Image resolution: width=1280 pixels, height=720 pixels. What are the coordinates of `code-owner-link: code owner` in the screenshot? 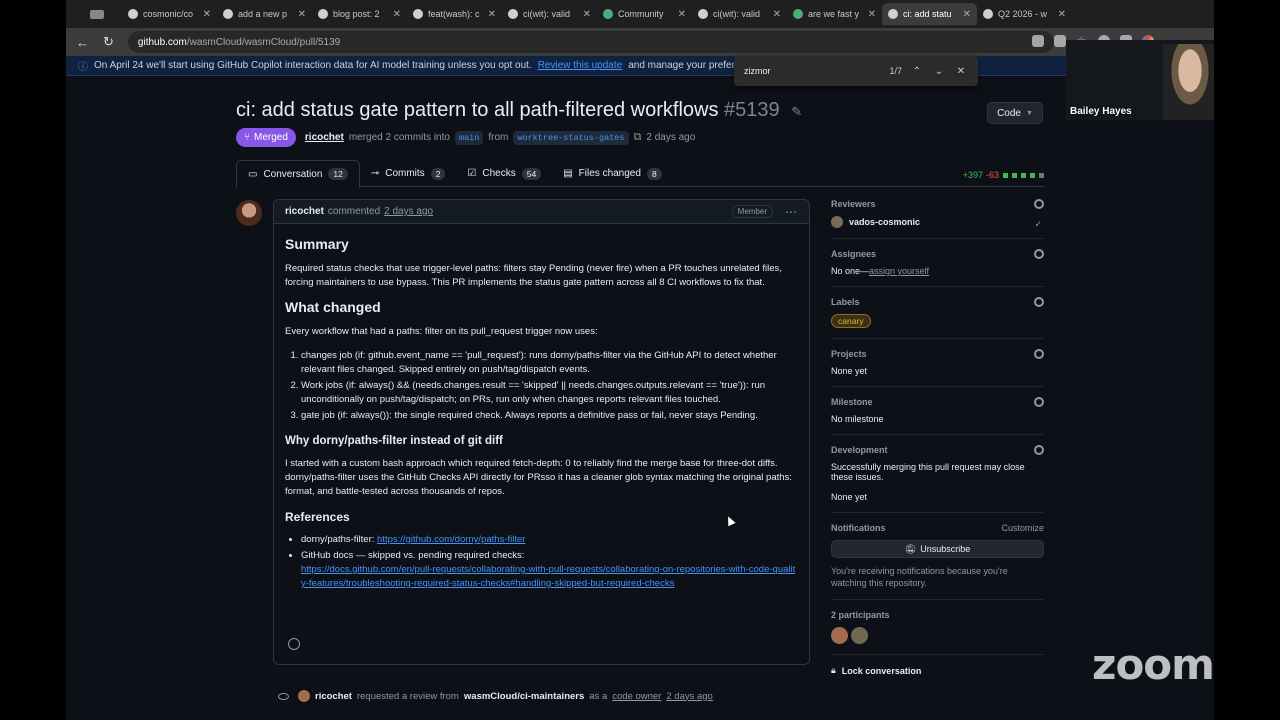 It's located at (636, 696).